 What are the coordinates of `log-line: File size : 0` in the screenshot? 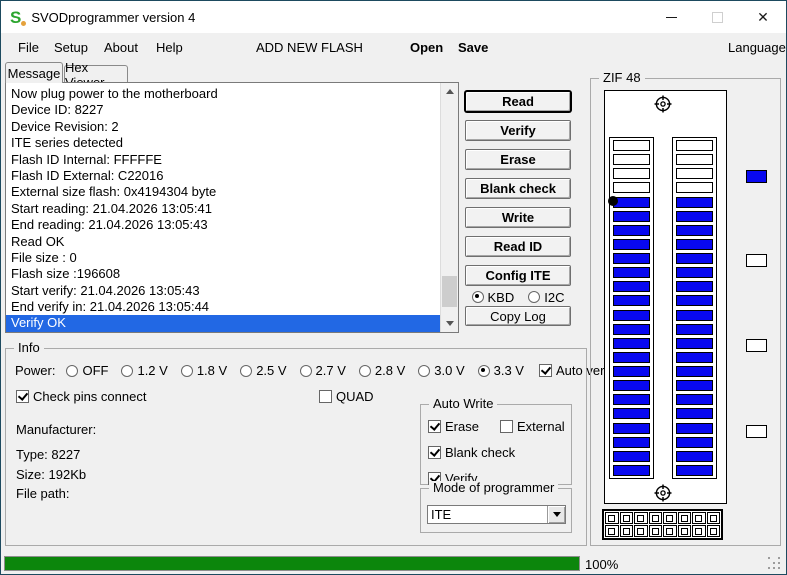 It's located at (223, 258).